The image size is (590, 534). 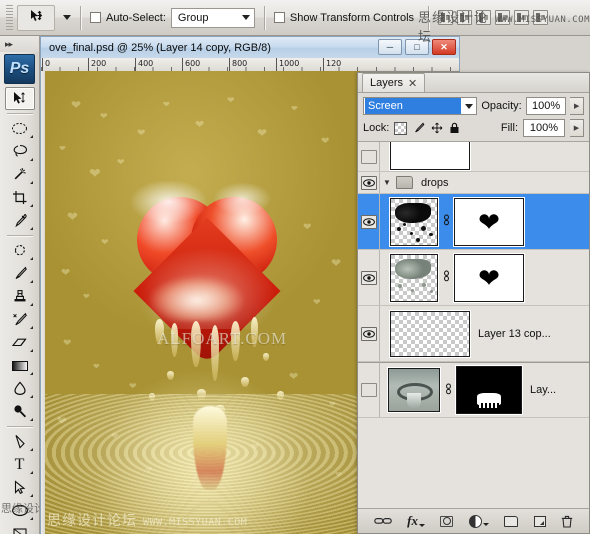 I want to click on layer-row-selected: ❤, so click(x=473, y=222).